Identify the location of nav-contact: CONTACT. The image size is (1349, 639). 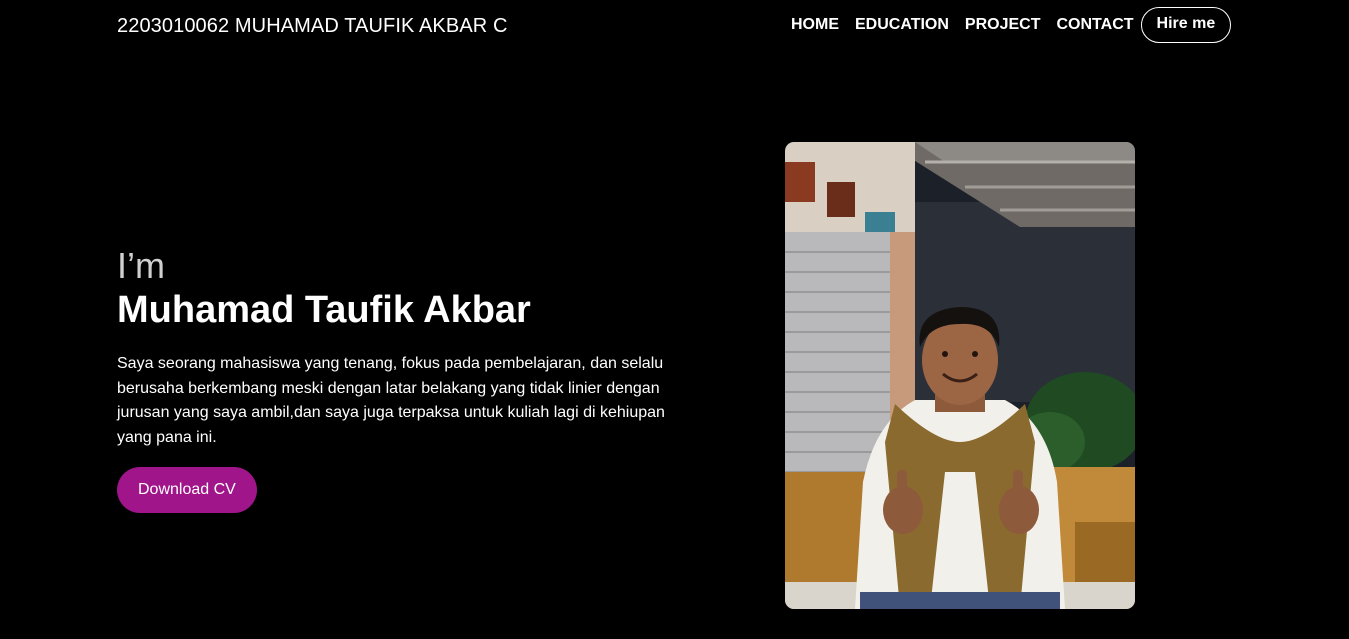
(1095, 25).